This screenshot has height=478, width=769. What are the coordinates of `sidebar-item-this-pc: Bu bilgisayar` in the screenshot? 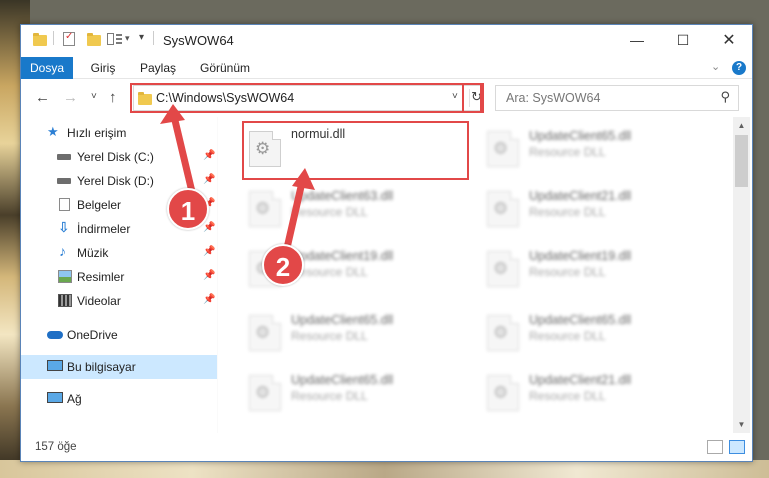 It's located at (119, 367).